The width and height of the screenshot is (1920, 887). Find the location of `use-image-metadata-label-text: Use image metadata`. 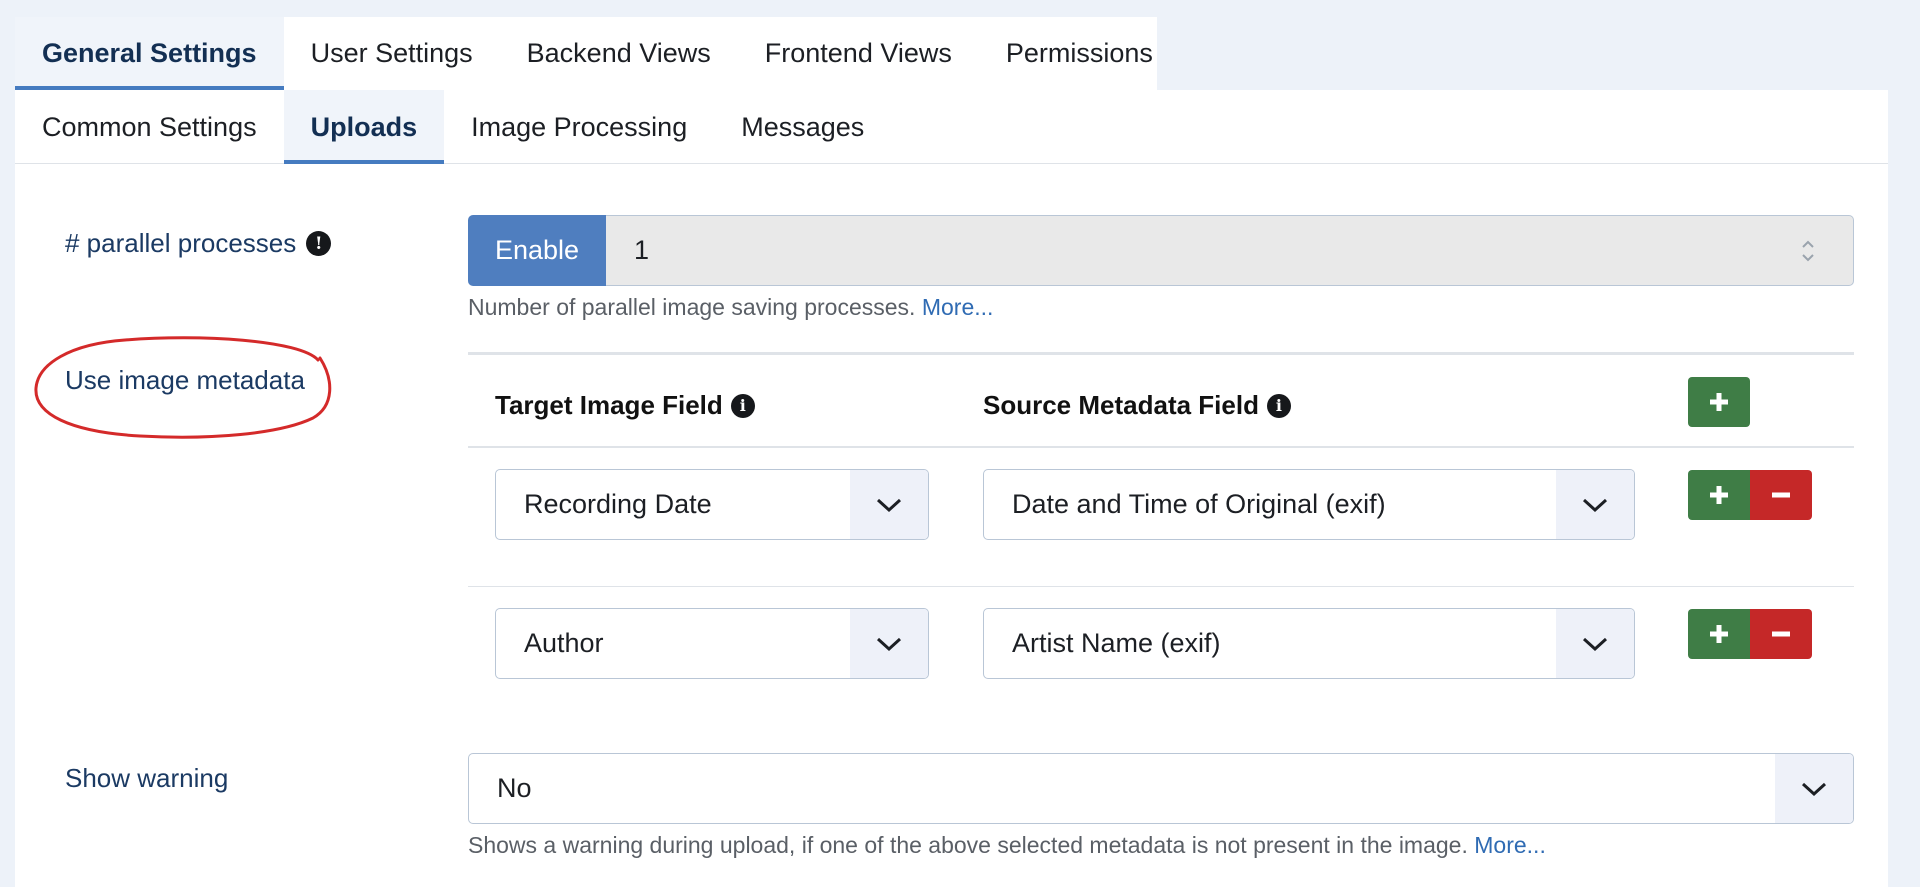

use-image-metadata-label-text: Use image metadata is located at coordinates (185, 380).